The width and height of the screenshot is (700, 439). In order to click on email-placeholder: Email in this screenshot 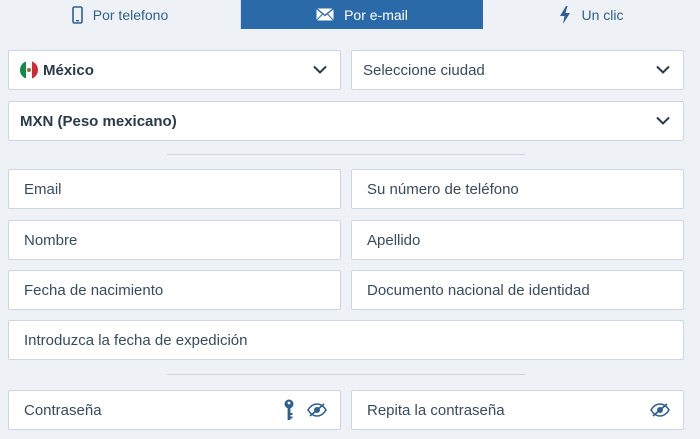, I will do `click(43, 189)`.